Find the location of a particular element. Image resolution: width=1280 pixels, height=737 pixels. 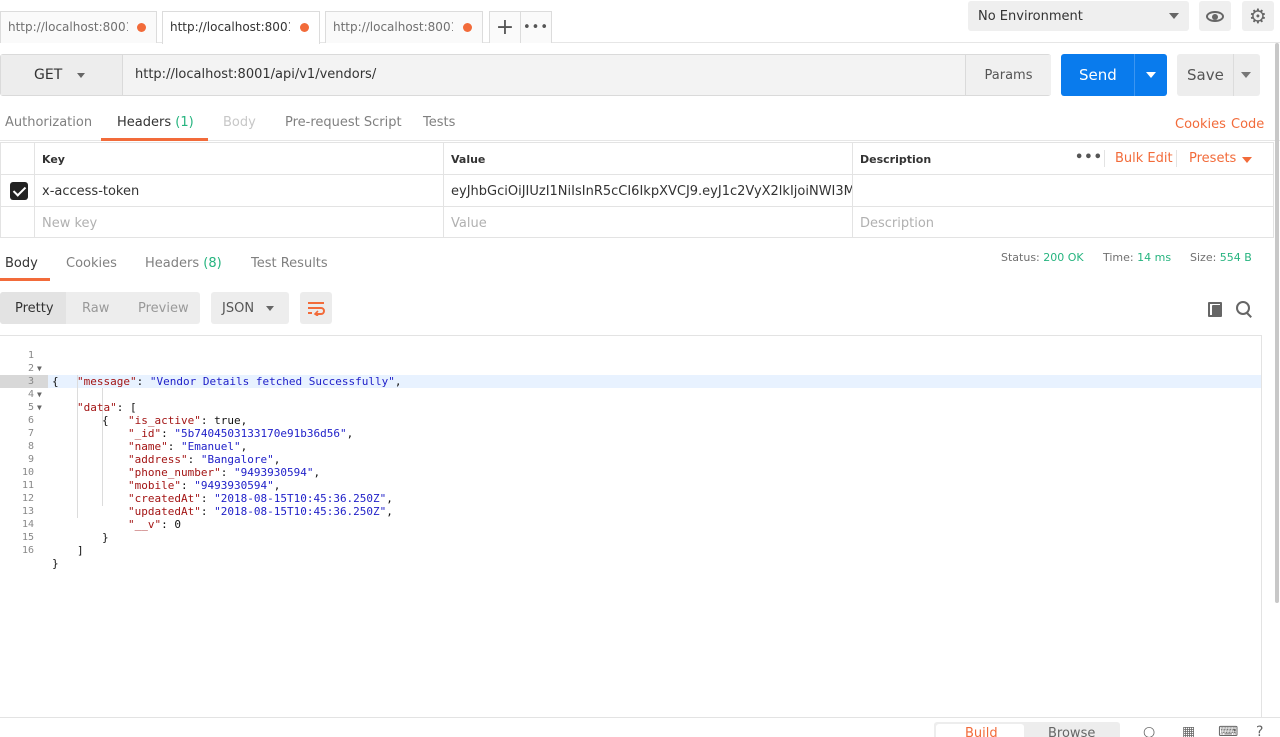

json-key: "__v" is located at coordinates (145, 524).